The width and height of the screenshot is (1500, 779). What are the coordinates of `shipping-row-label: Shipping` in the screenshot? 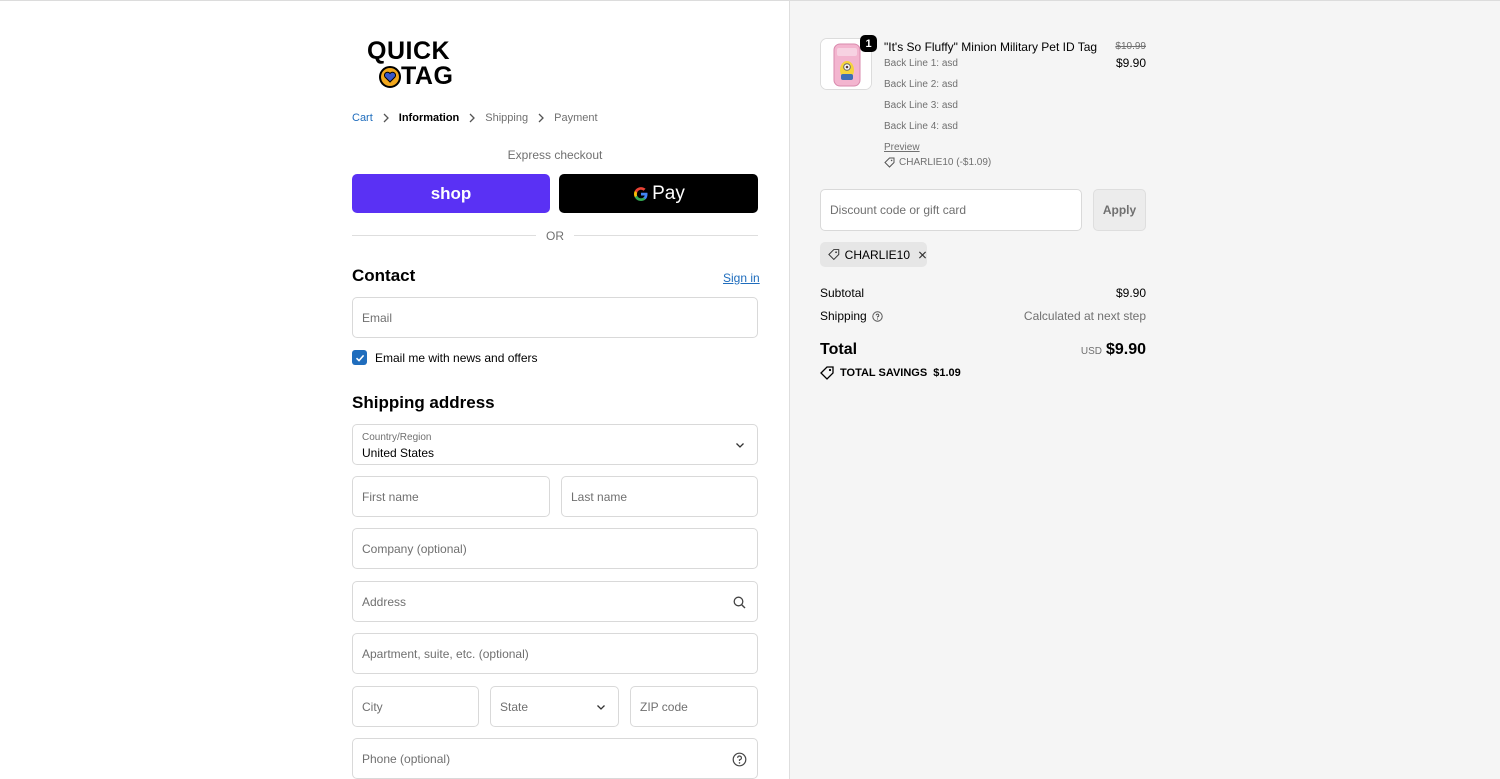 It's located at (851, 316).